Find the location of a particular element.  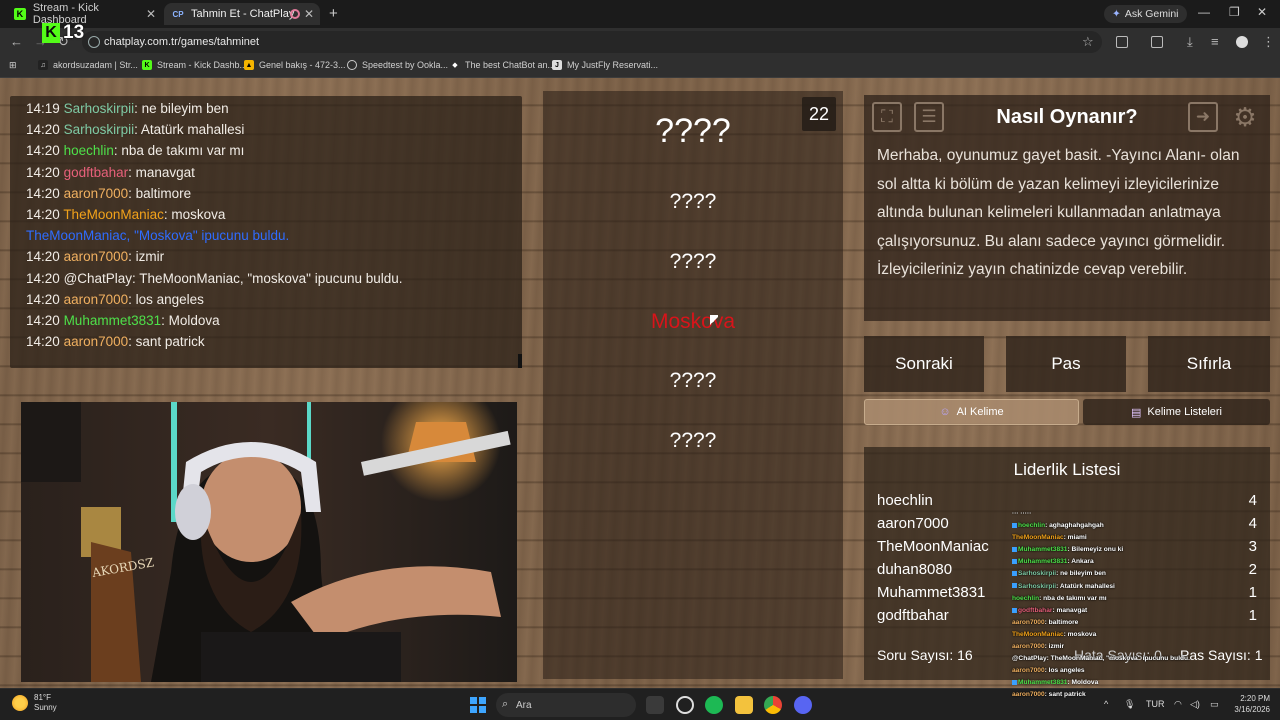

url-text: chatplay.com.tr/games/tahminet is located at coordinates (182, 42).